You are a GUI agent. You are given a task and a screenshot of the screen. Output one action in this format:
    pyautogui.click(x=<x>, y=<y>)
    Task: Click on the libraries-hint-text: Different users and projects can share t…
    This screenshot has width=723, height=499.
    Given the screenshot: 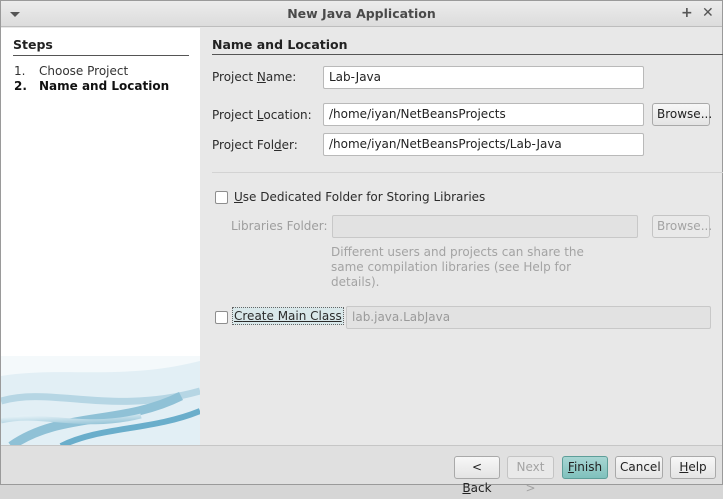 What is the action you would take?
    pyautogui.click(x=457, y=267)
    